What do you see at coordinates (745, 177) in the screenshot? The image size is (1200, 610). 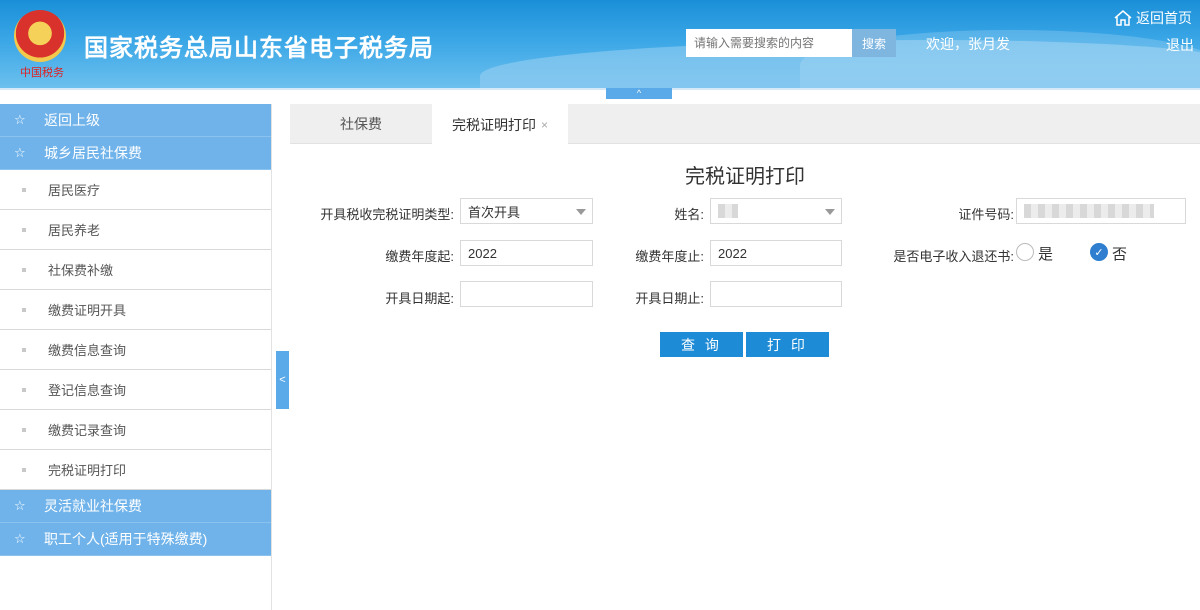 I see `page-title: 完税证明打印` at bounding box center [745, 177].